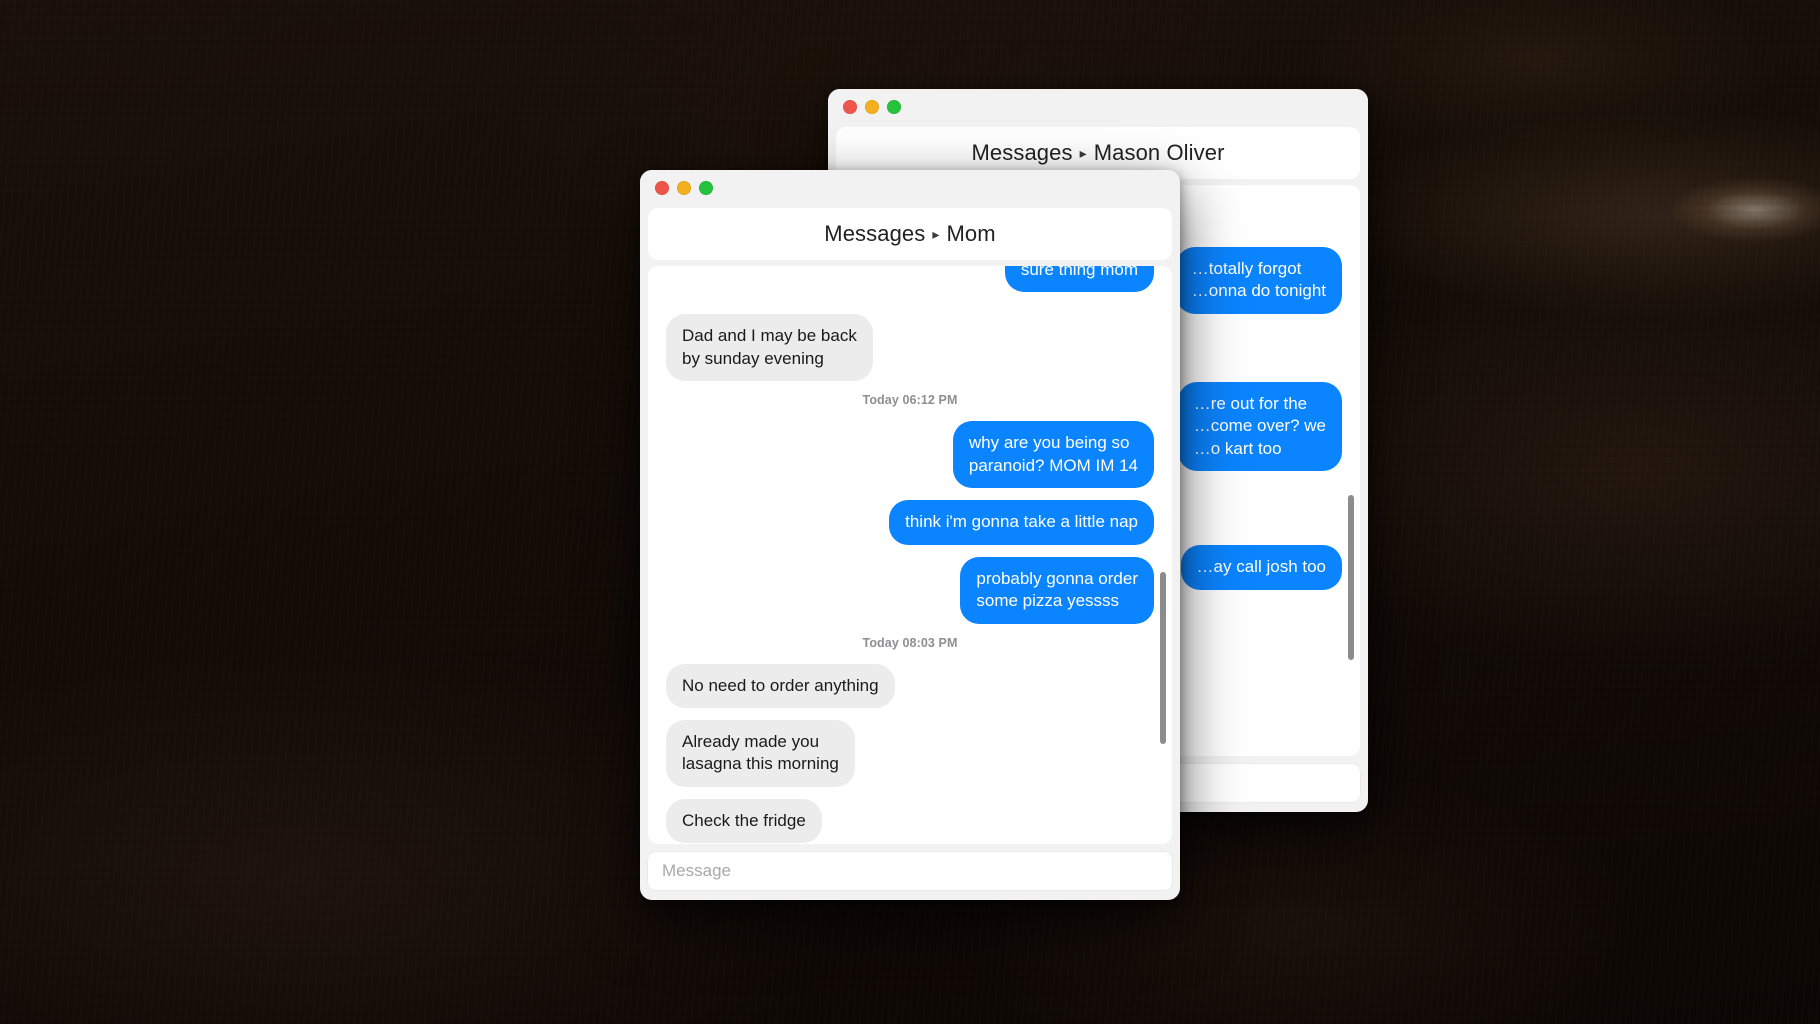  I want to click on conversation-header-mom: Messages ▸ Mom, so click(910, 234).